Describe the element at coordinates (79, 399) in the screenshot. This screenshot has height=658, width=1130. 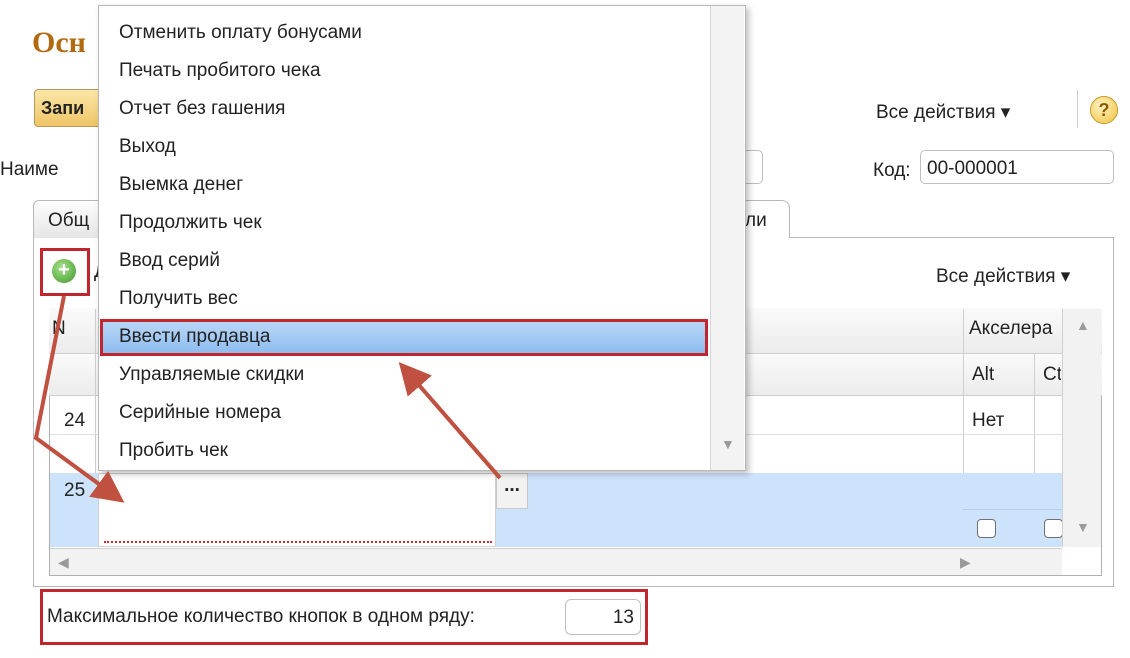
I see `arrow-add-to-row` at that location.